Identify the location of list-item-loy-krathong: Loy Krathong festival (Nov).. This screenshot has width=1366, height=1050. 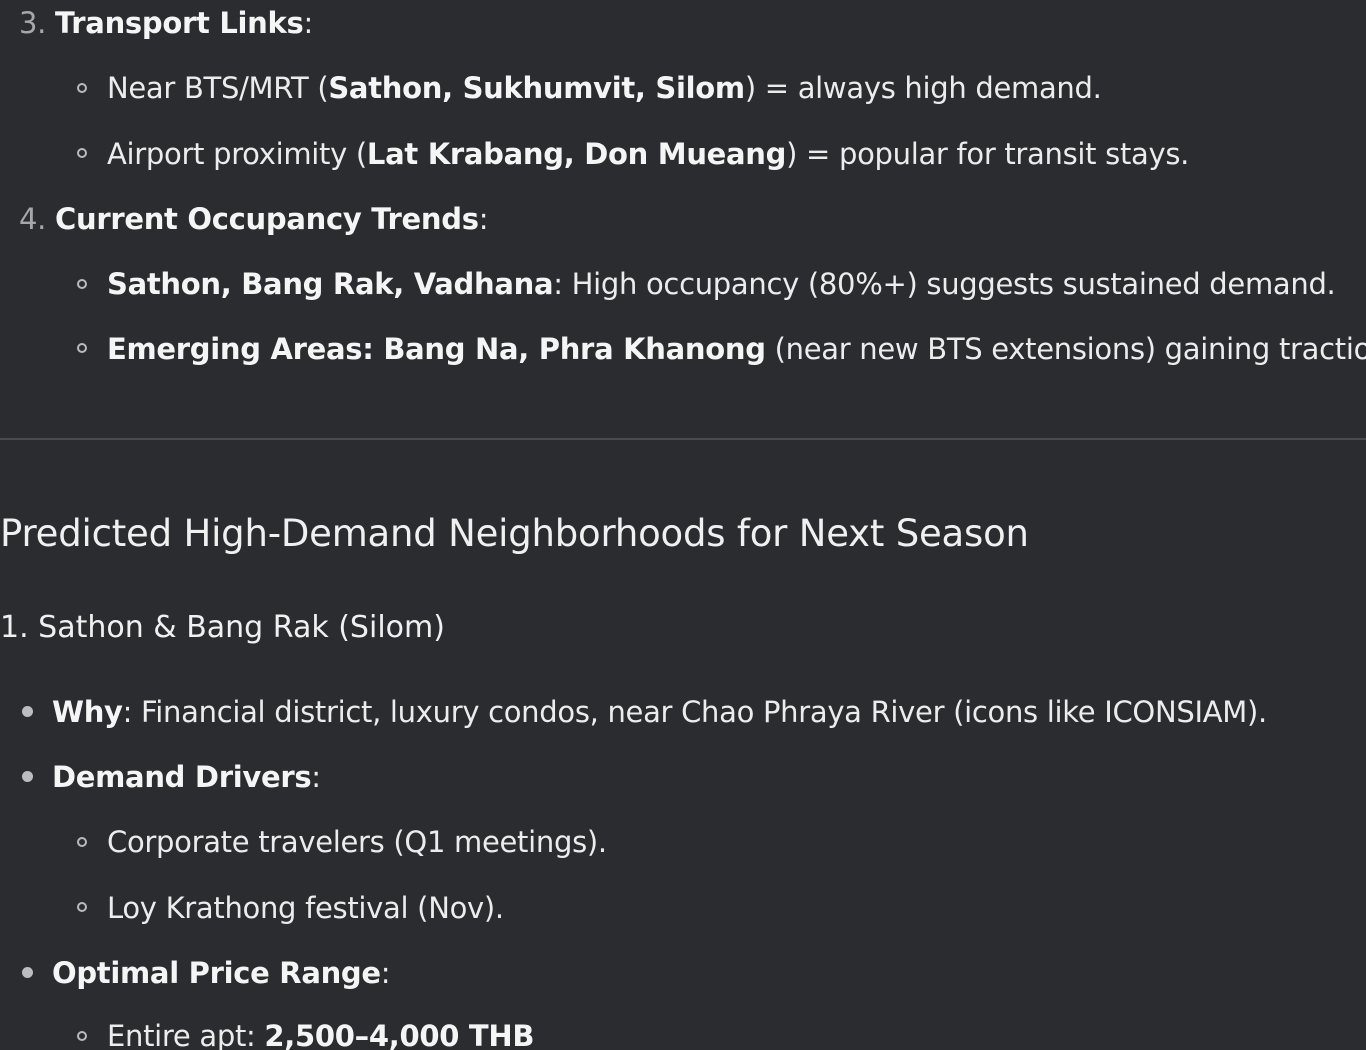
(305, 908).